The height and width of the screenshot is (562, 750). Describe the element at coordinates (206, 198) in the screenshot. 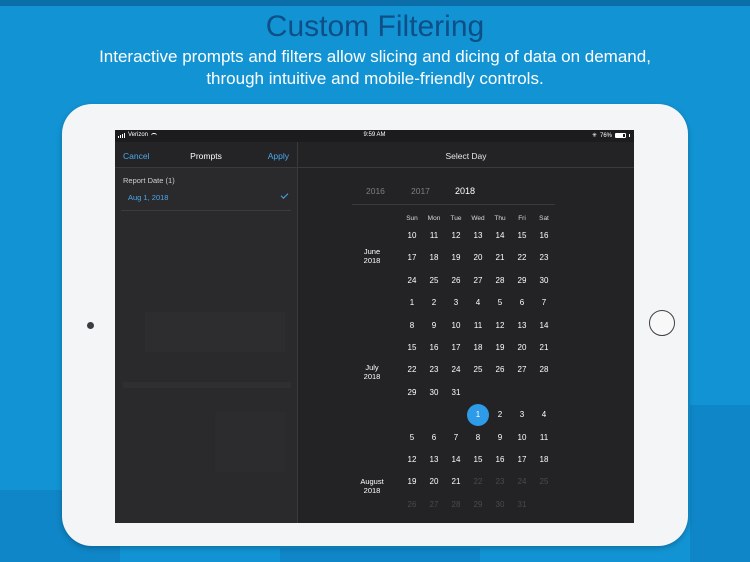

I see `report-date-row: Aug 1, 2018` at that location.